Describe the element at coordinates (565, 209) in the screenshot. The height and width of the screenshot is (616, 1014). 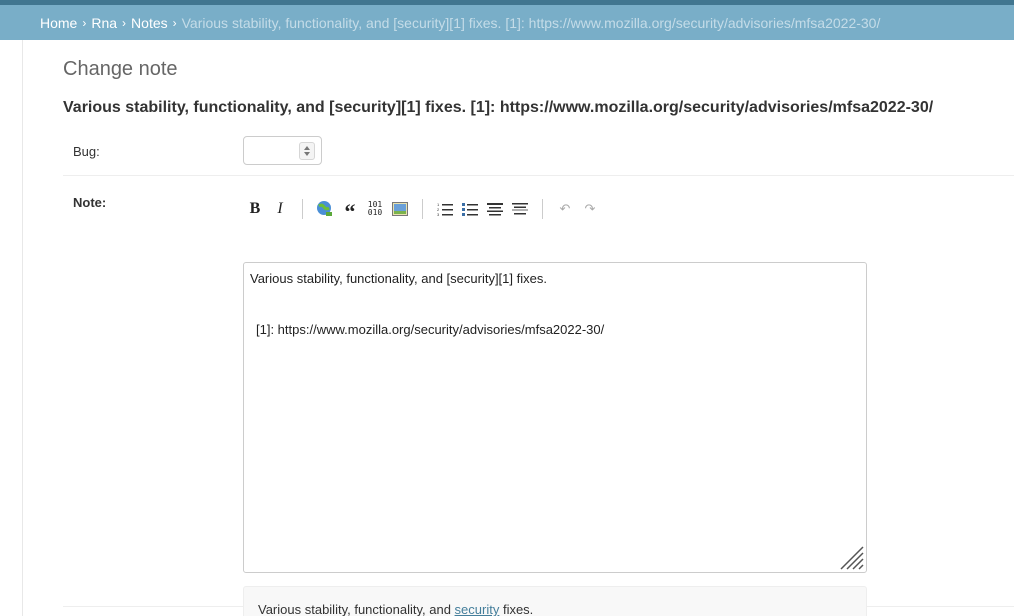
I see `undo-icon: ↶` at that location.